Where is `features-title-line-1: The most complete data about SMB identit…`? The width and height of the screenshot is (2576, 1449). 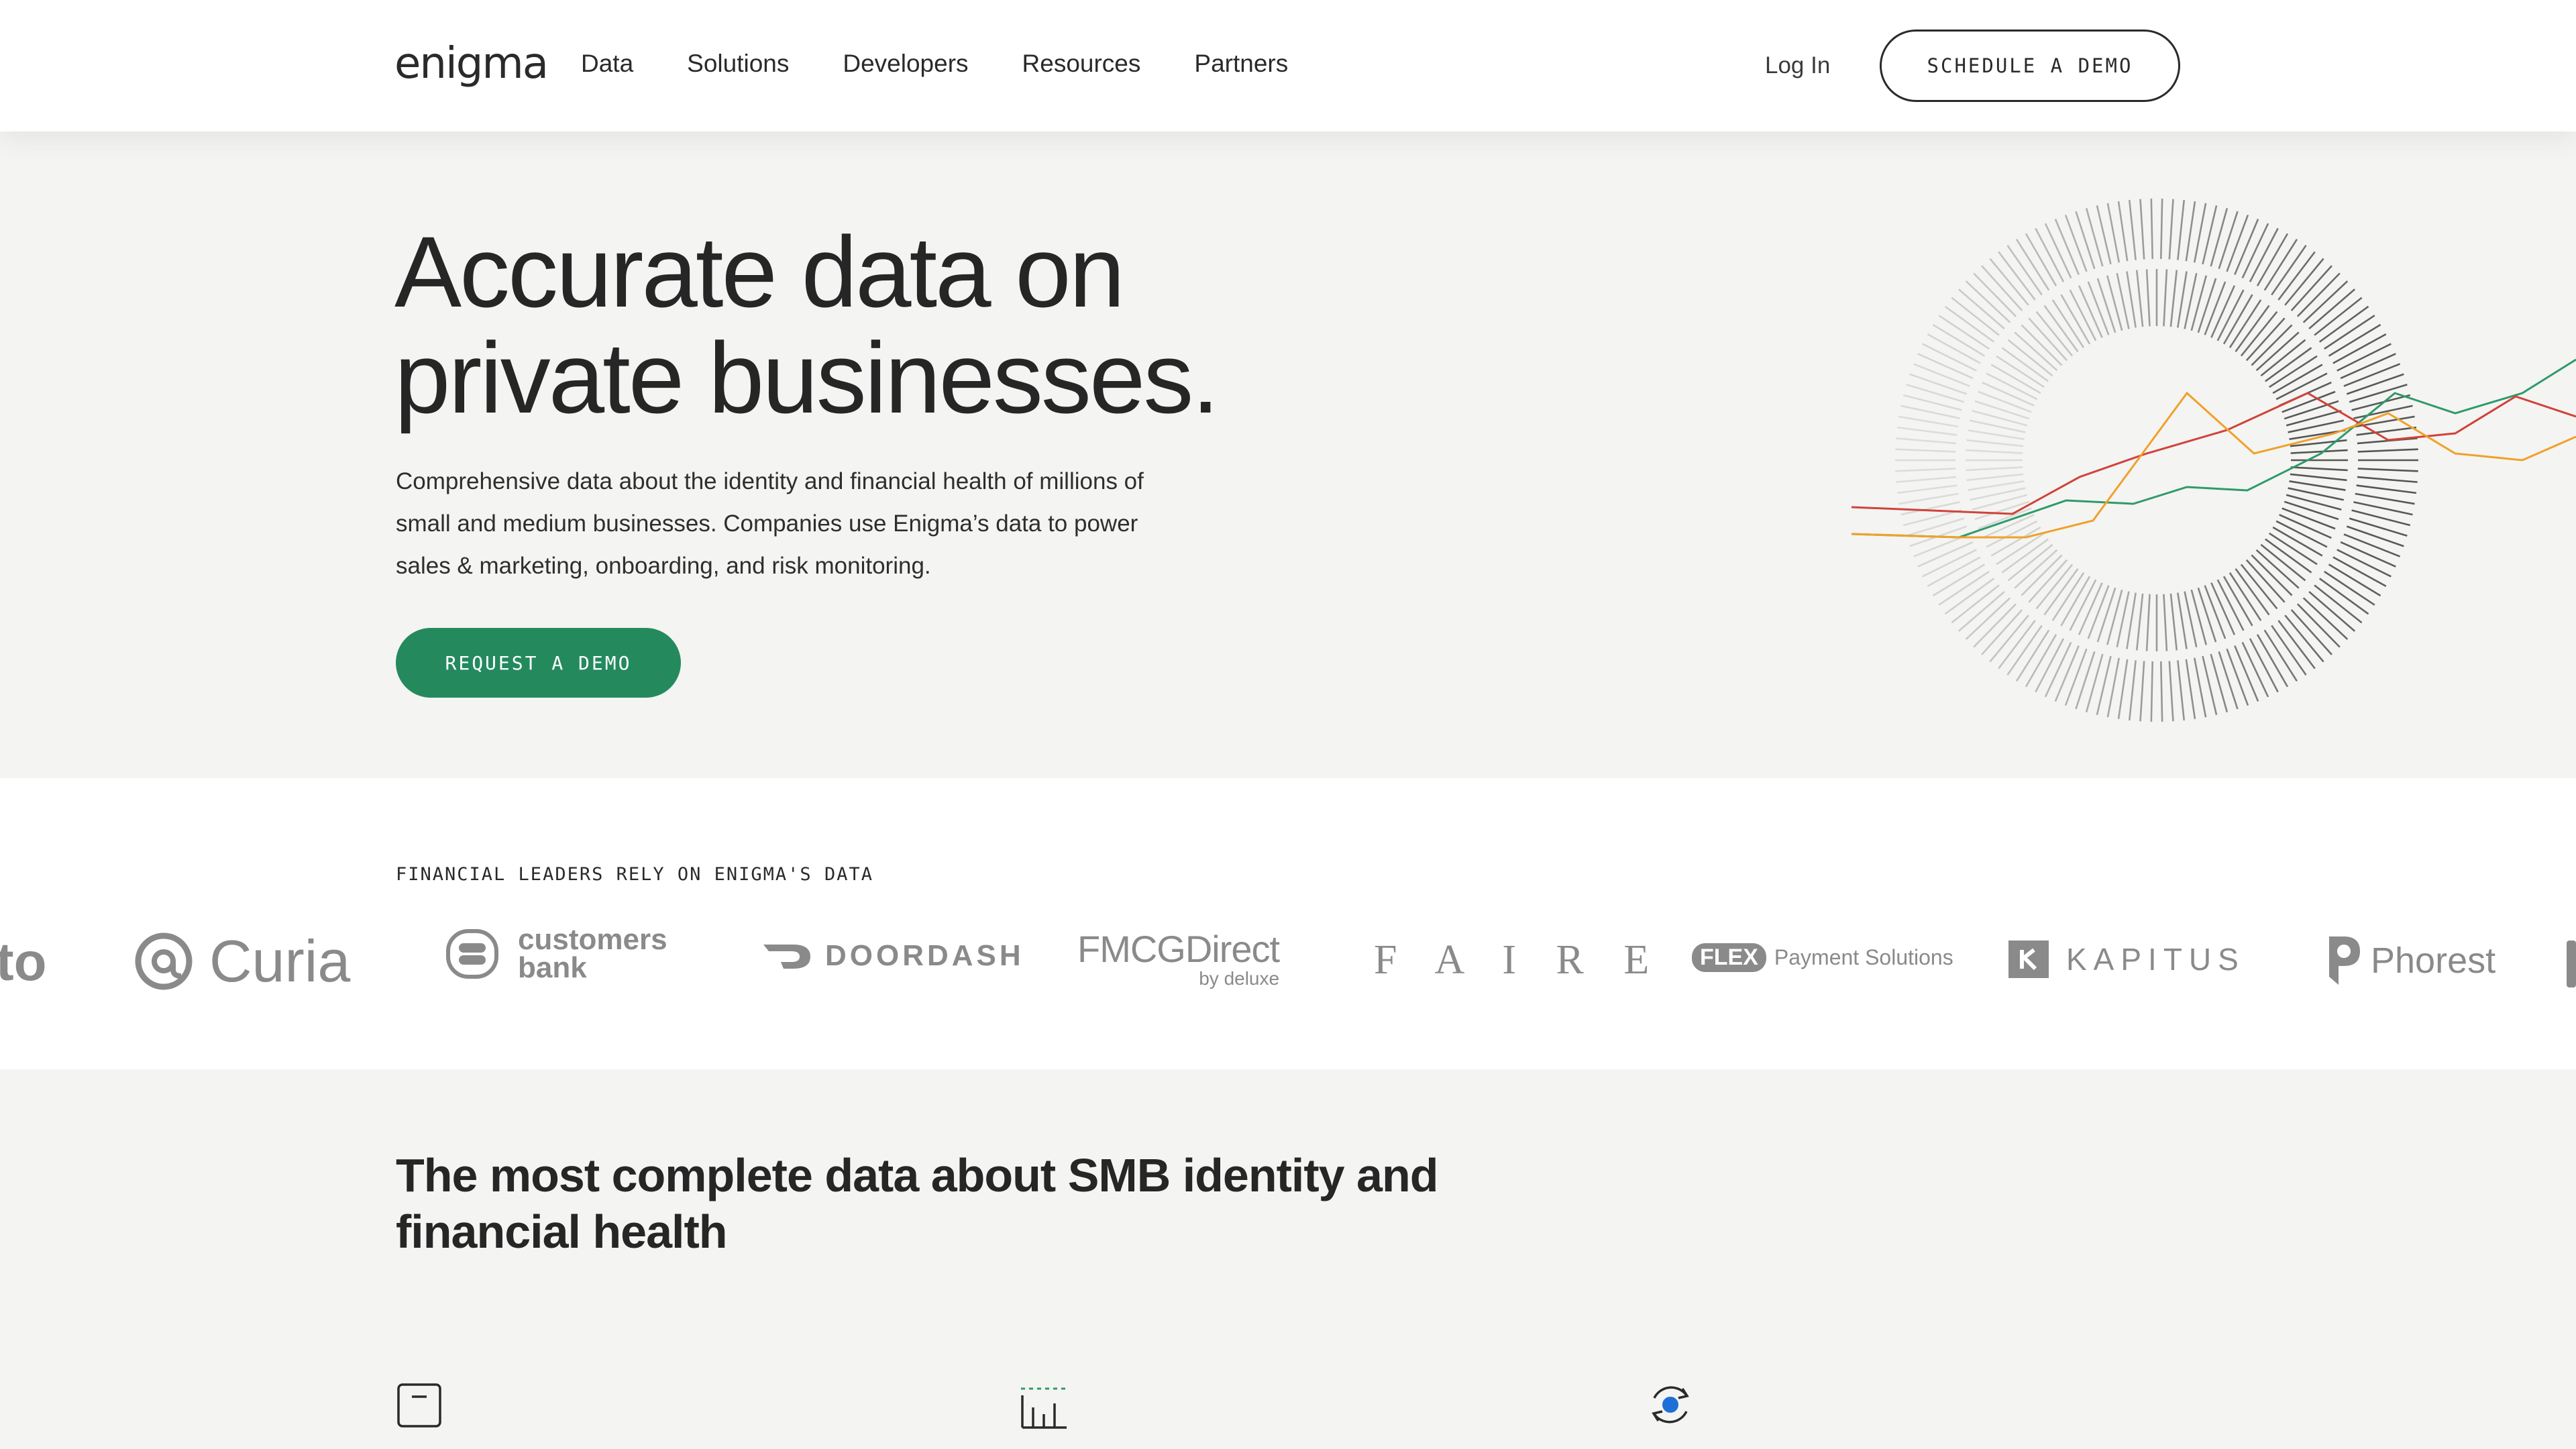
features-title-line-1: The most complete data about SMB identit… is located at coordinates (917, 1175).